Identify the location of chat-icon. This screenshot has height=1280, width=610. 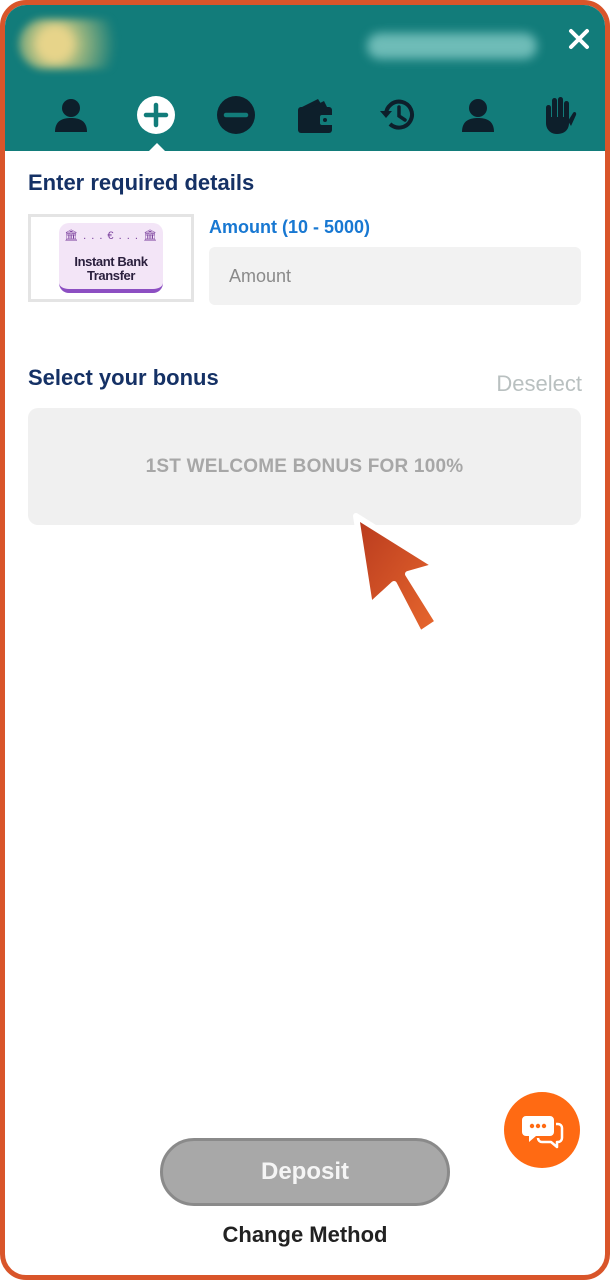
(543, 1132).